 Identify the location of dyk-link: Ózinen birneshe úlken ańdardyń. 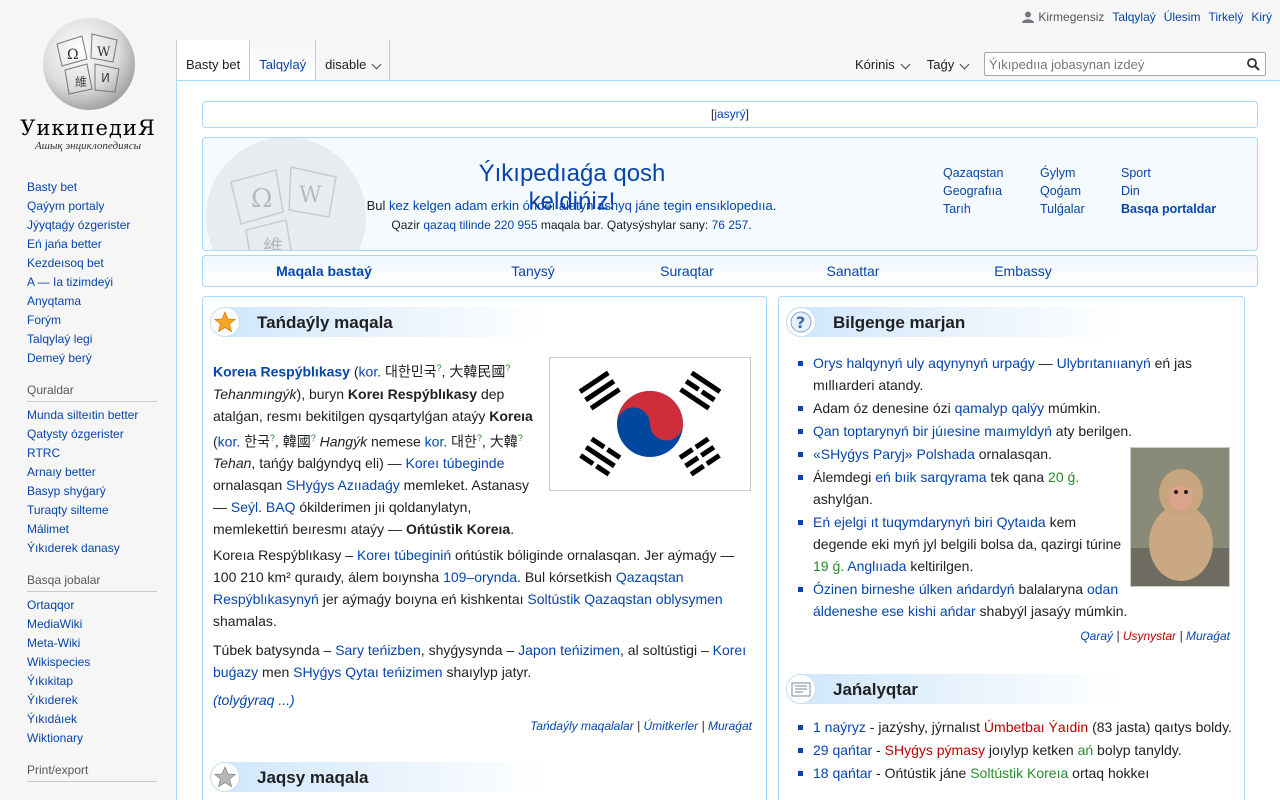
(914, 589).